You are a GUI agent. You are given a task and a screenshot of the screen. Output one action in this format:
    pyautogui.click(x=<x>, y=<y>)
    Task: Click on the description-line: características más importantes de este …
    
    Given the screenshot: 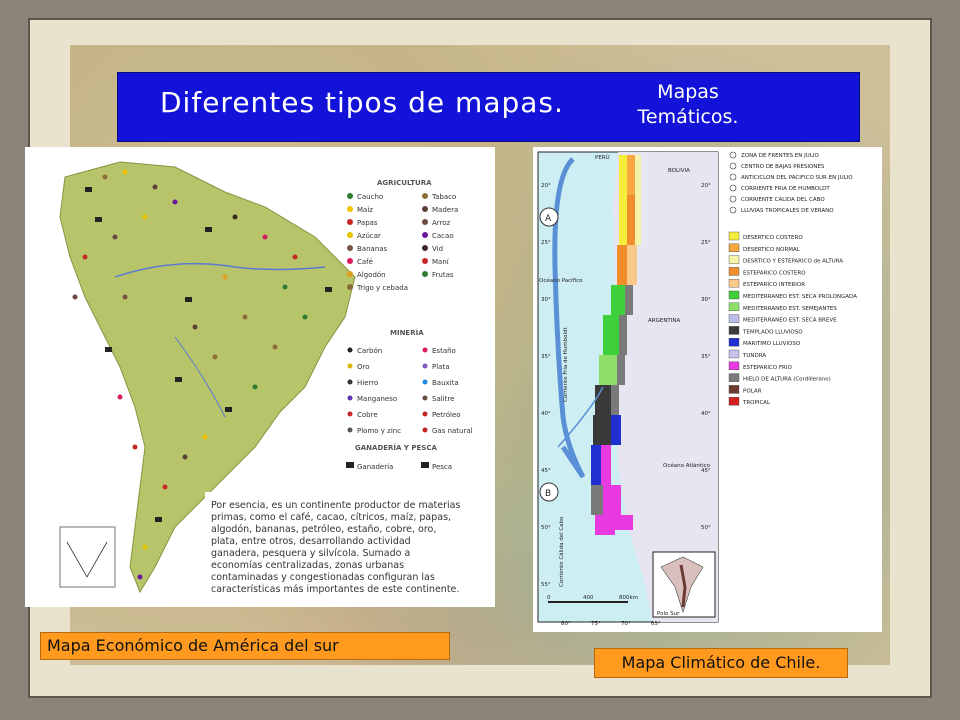 What is the action you would take?
    pyautogui.click(x=335, y=589)
    